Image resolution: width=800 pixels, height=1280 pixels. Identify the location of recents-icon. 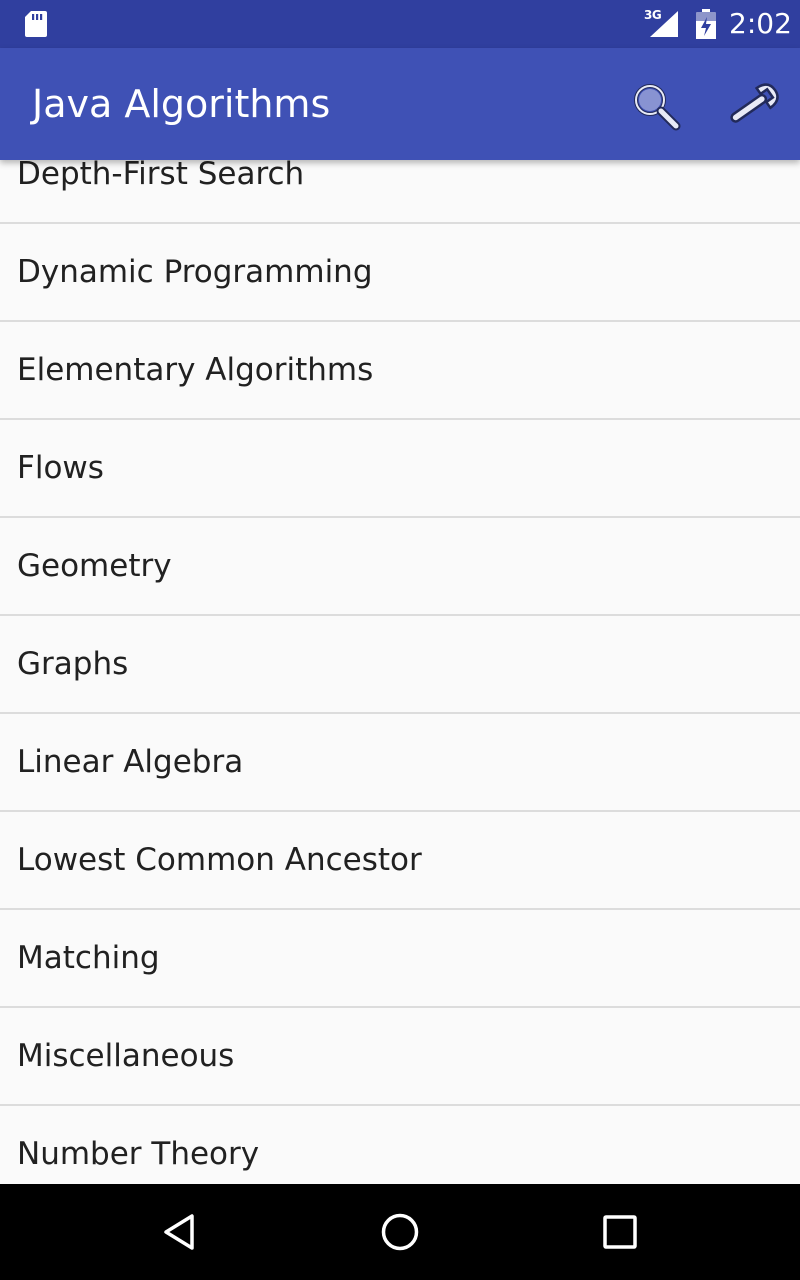
(620, 1232).